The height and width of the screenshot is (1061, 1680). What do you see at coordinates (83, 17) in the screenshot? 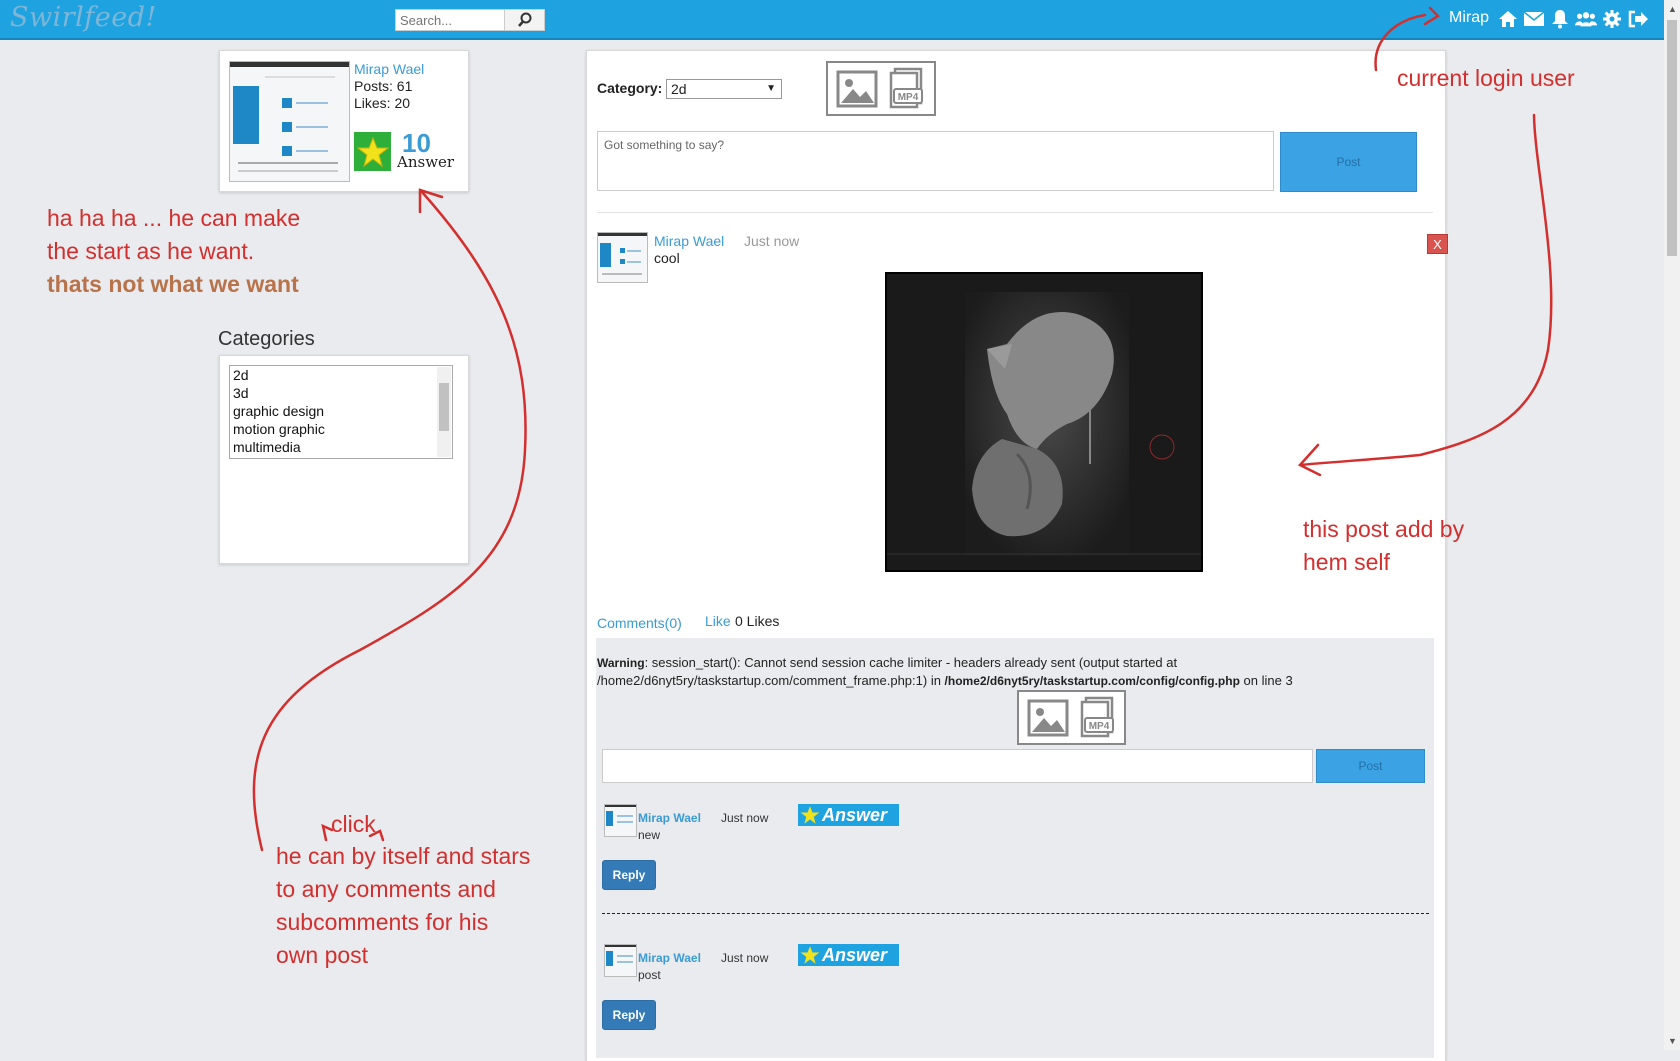
I see `site-logo: Swirlfeed!` at bounding box center [83, 17].